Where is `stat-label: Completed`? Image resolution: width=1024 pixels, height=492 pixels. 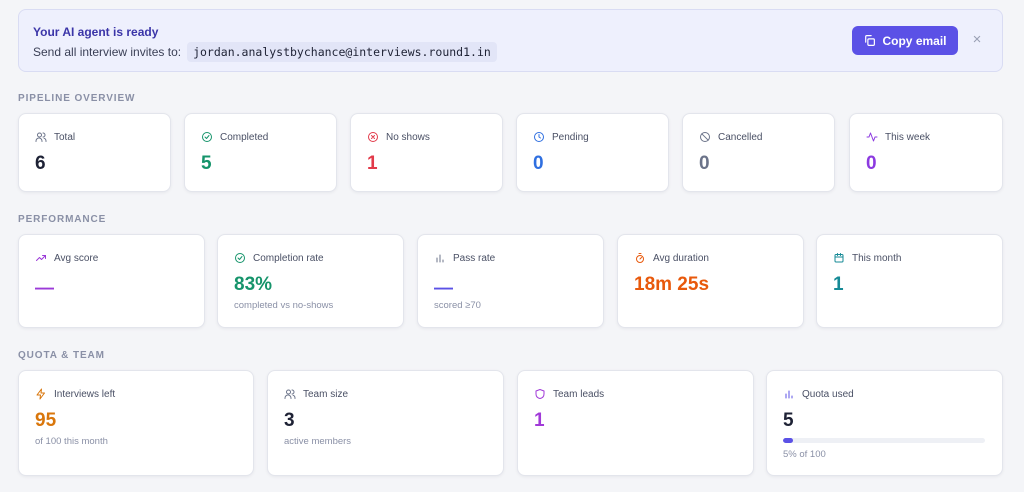
stat-label: Completed is located at coordinates (244, 137).